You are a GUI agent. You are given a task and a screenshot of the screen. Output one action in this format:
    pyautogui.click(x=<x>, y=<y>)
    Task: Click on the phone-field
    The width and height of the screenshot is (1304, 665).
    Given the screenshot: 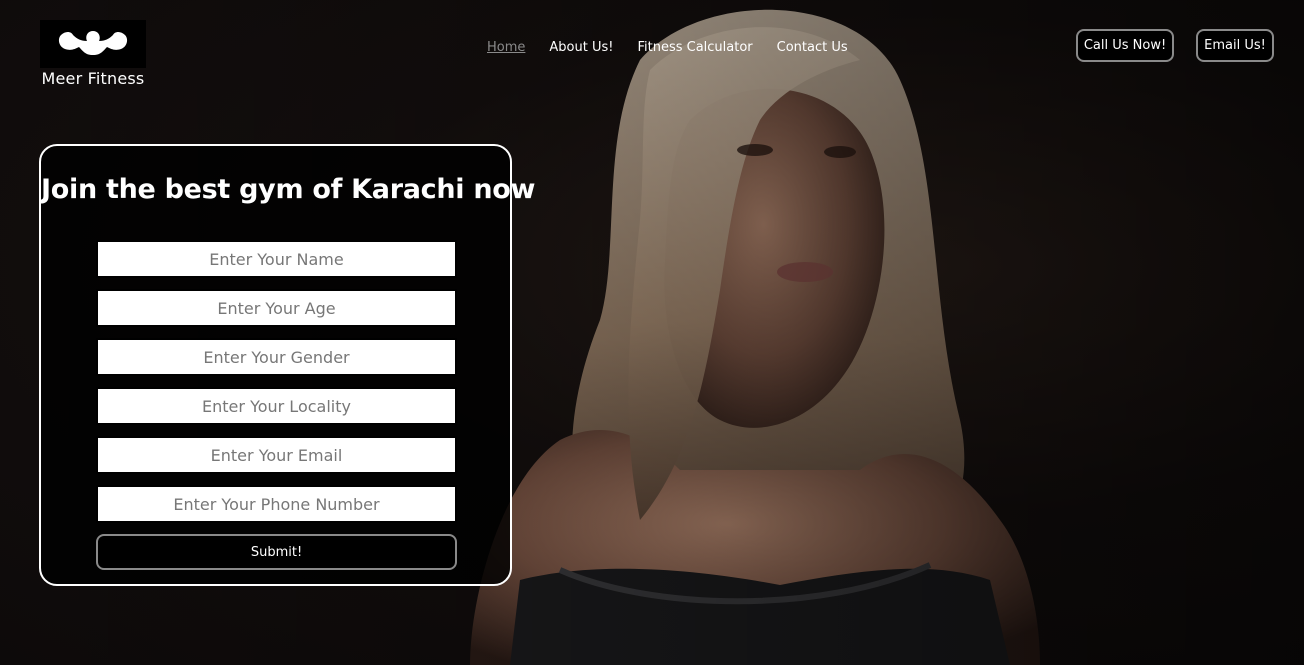 What is the action you would take?
    pyautogui.click(x=276, y=504)
    